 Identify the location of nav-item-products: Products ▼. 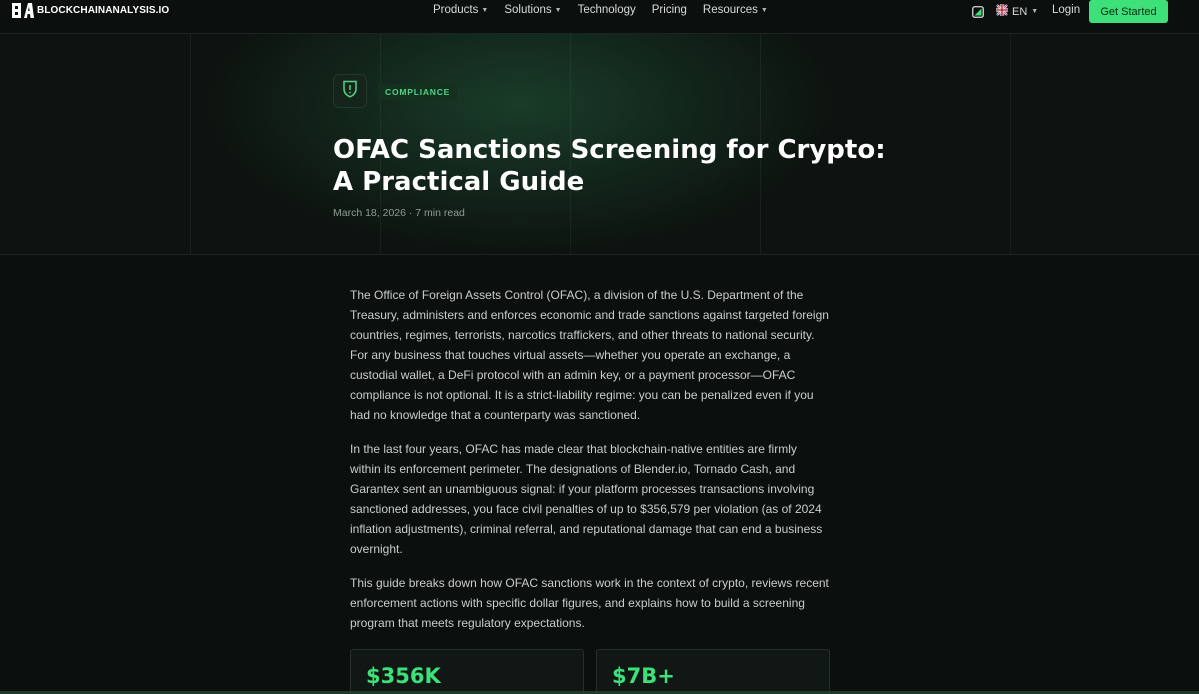
(460, 10).